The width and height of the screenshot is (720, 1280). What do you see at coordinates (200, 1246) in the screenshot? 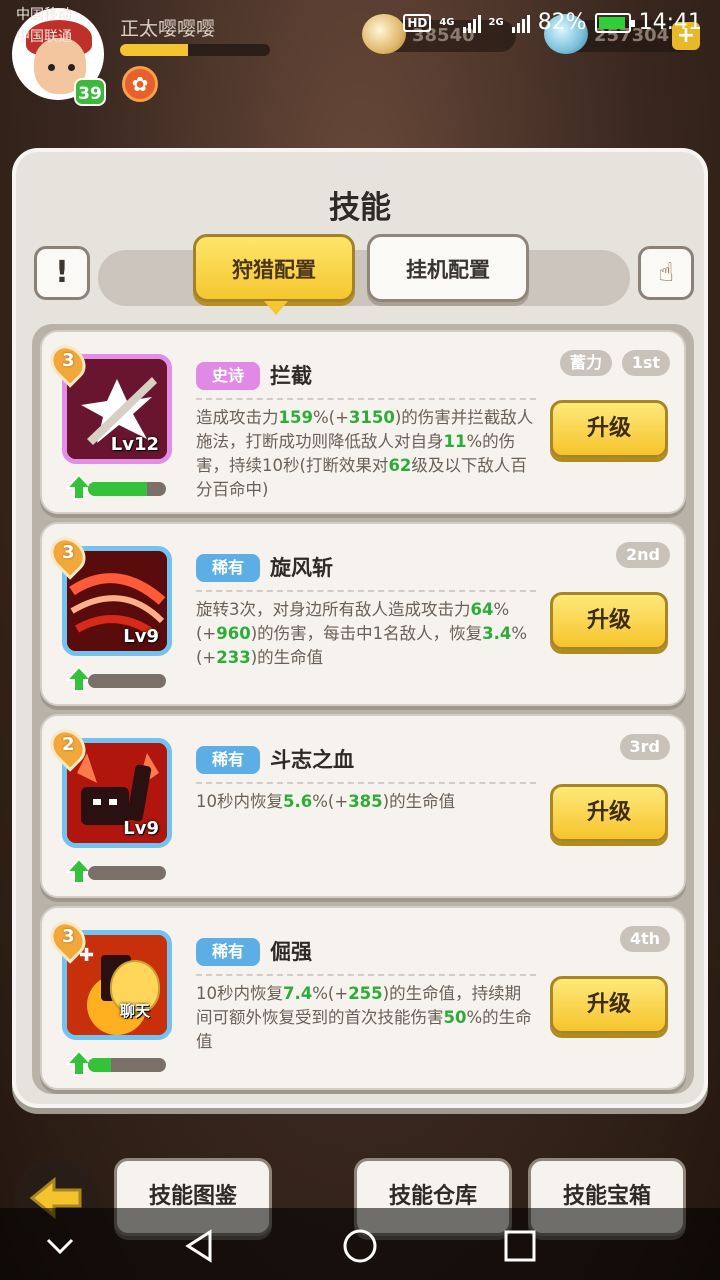
I see `nav-back-icon` at bounding box center [200, 1246].